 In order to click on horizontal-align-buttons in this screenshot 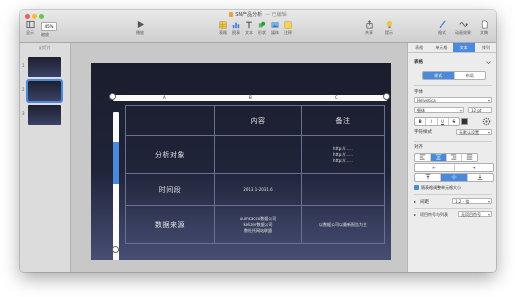, I will do `click(446, 157)`.